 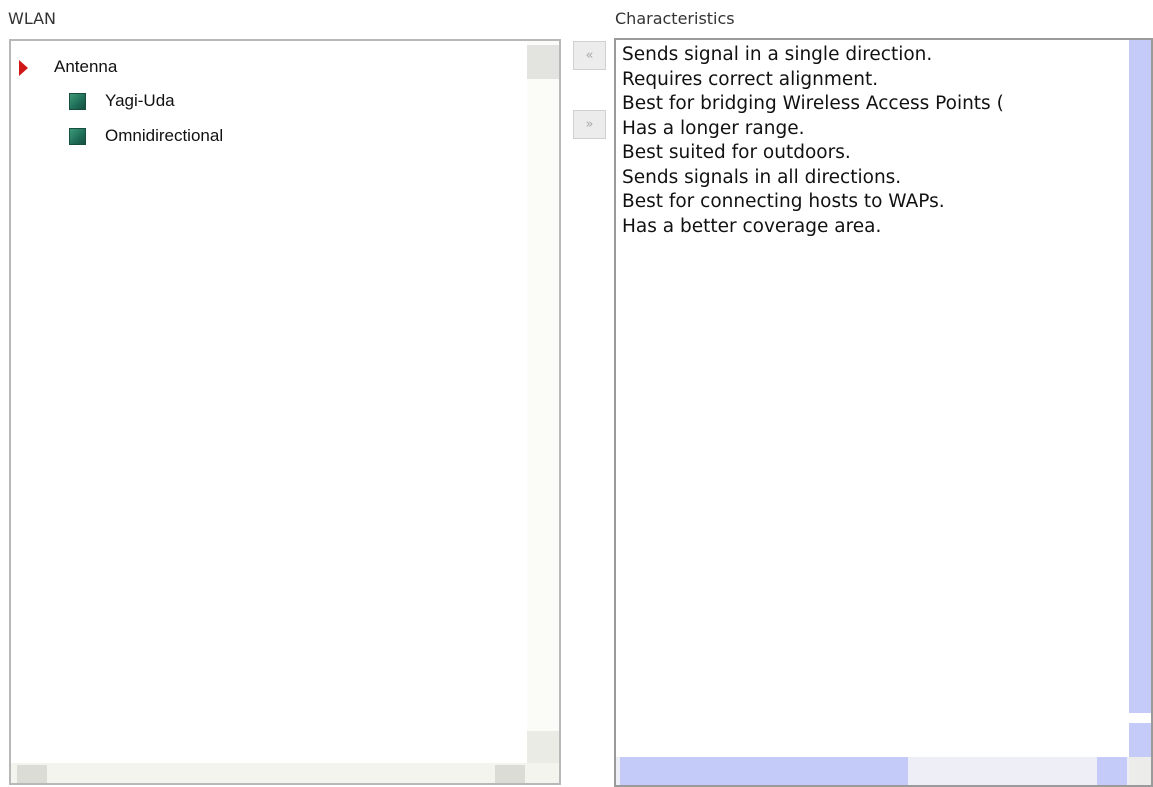 I want to click on scroll-corner, so click(x=1140, y=771).